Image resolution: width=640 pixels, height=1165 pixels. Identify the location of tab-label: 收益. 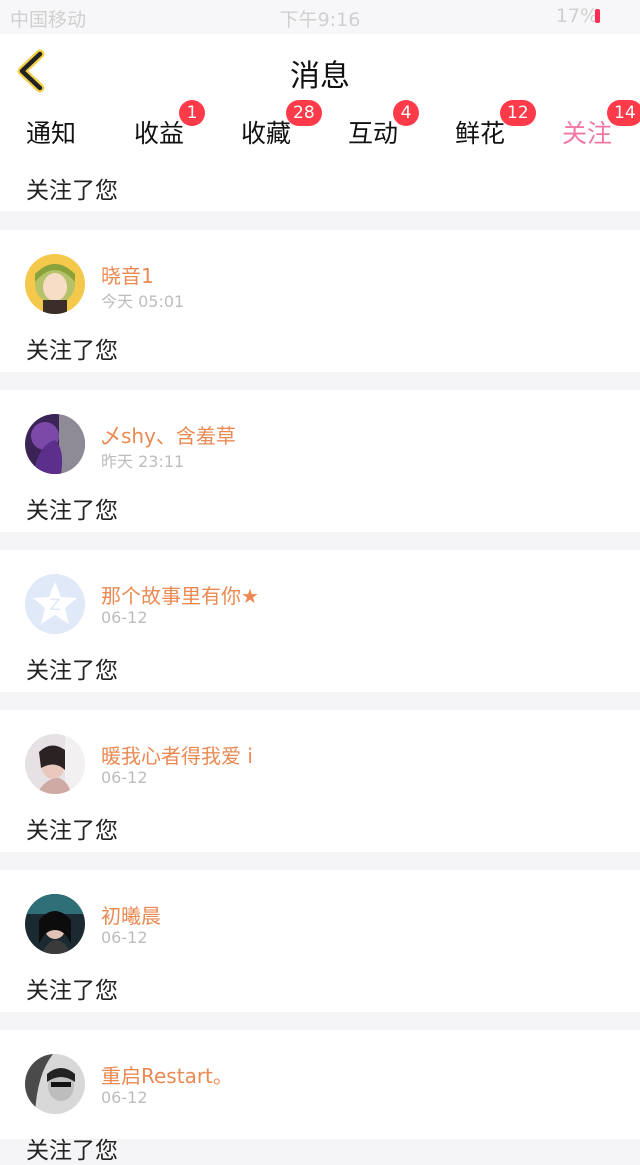
(159, 133).